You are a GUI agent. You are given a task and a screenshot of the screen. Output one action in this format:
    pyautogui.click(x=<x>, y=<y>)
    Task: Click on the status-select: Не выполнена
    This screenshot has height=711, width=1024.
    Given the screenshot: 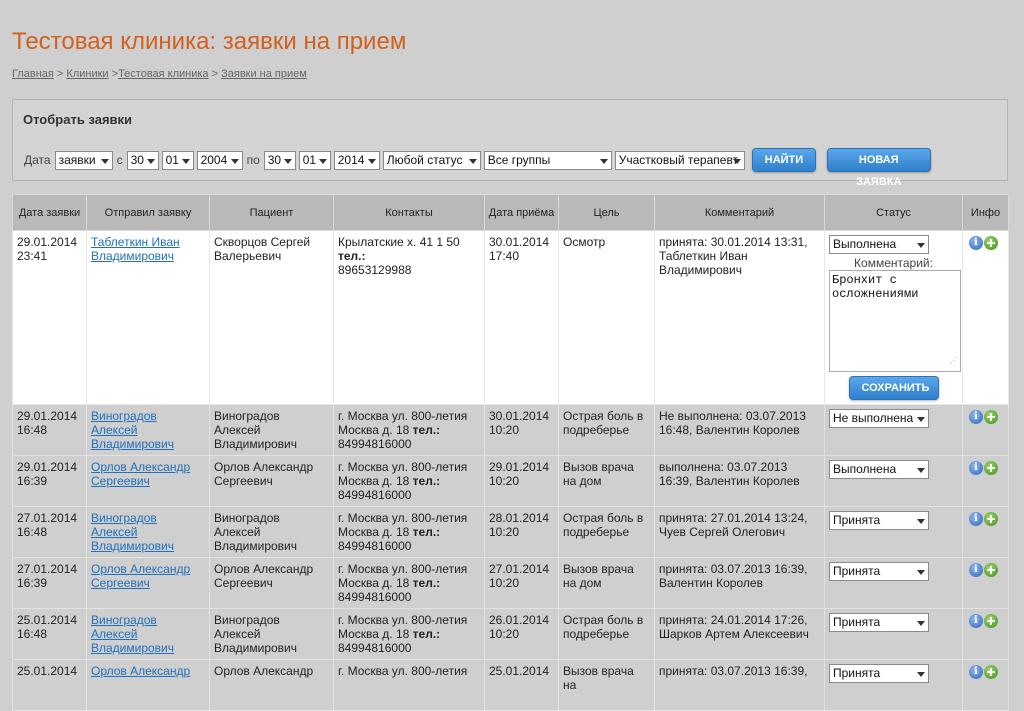 What is the action you would take?
    pyautogui.click(x=879, y=418)
    